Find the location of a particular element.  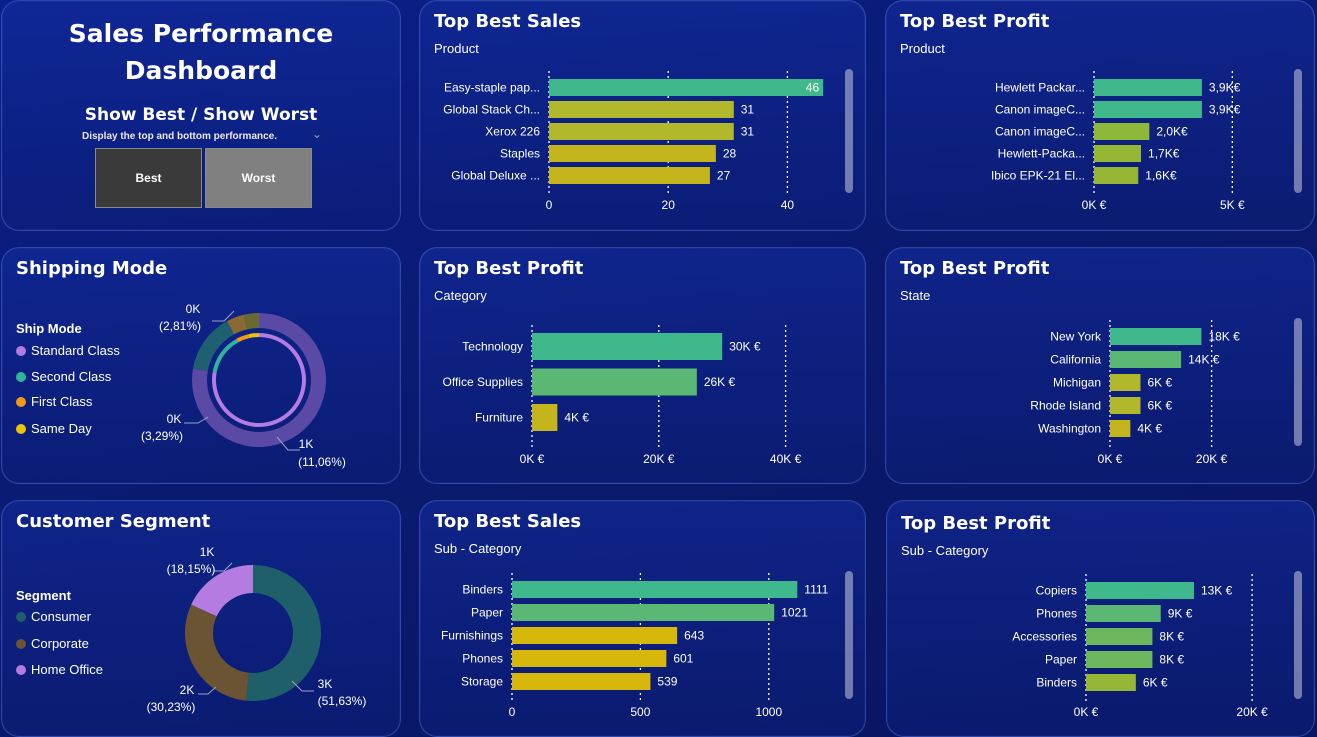

data-label: 4K € is located at coordinates (1149, 429).